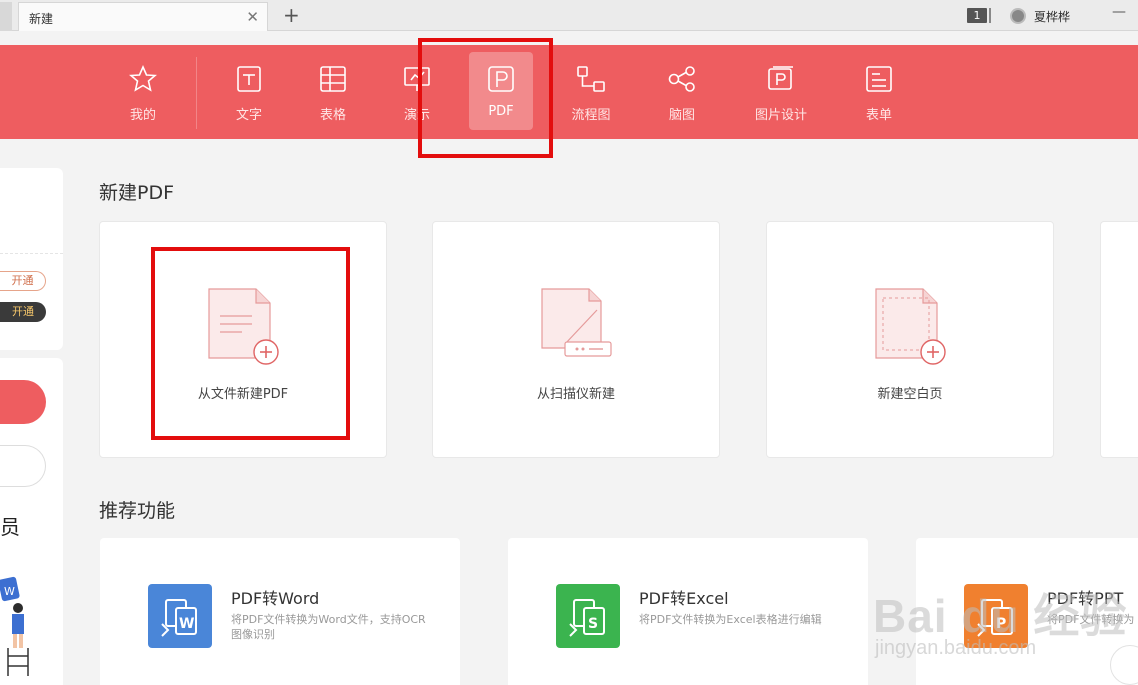 The height and width of the screenshot is (685, 1138). I want to click on section-title-new-pdf: 新建PDF, so click(137, 193).